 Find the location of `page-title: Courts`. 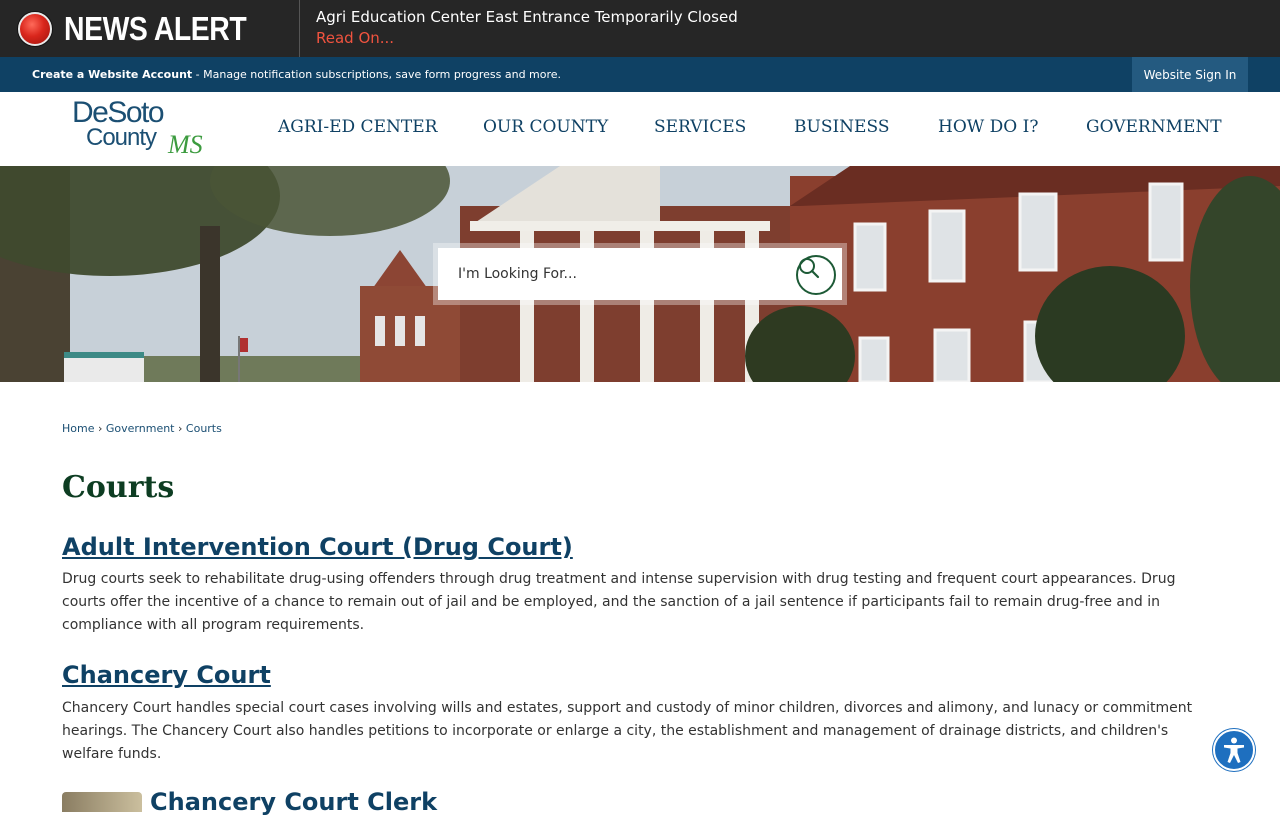

page-title: Courts is located at coordinates (118, 487).